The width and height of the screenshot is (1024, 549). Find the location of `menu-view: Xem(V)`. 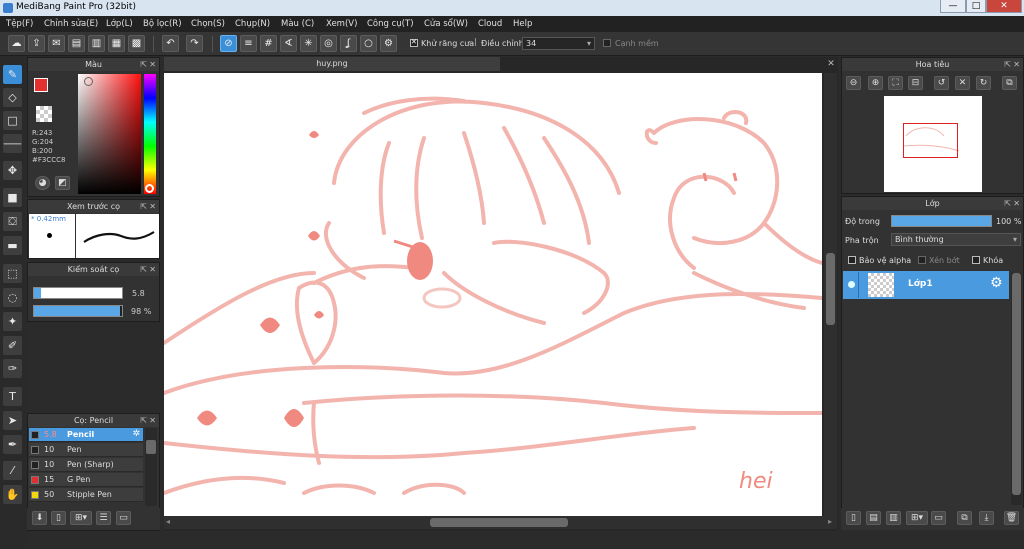

menu-view: Xem(V) is located at coordinates (341, 24).